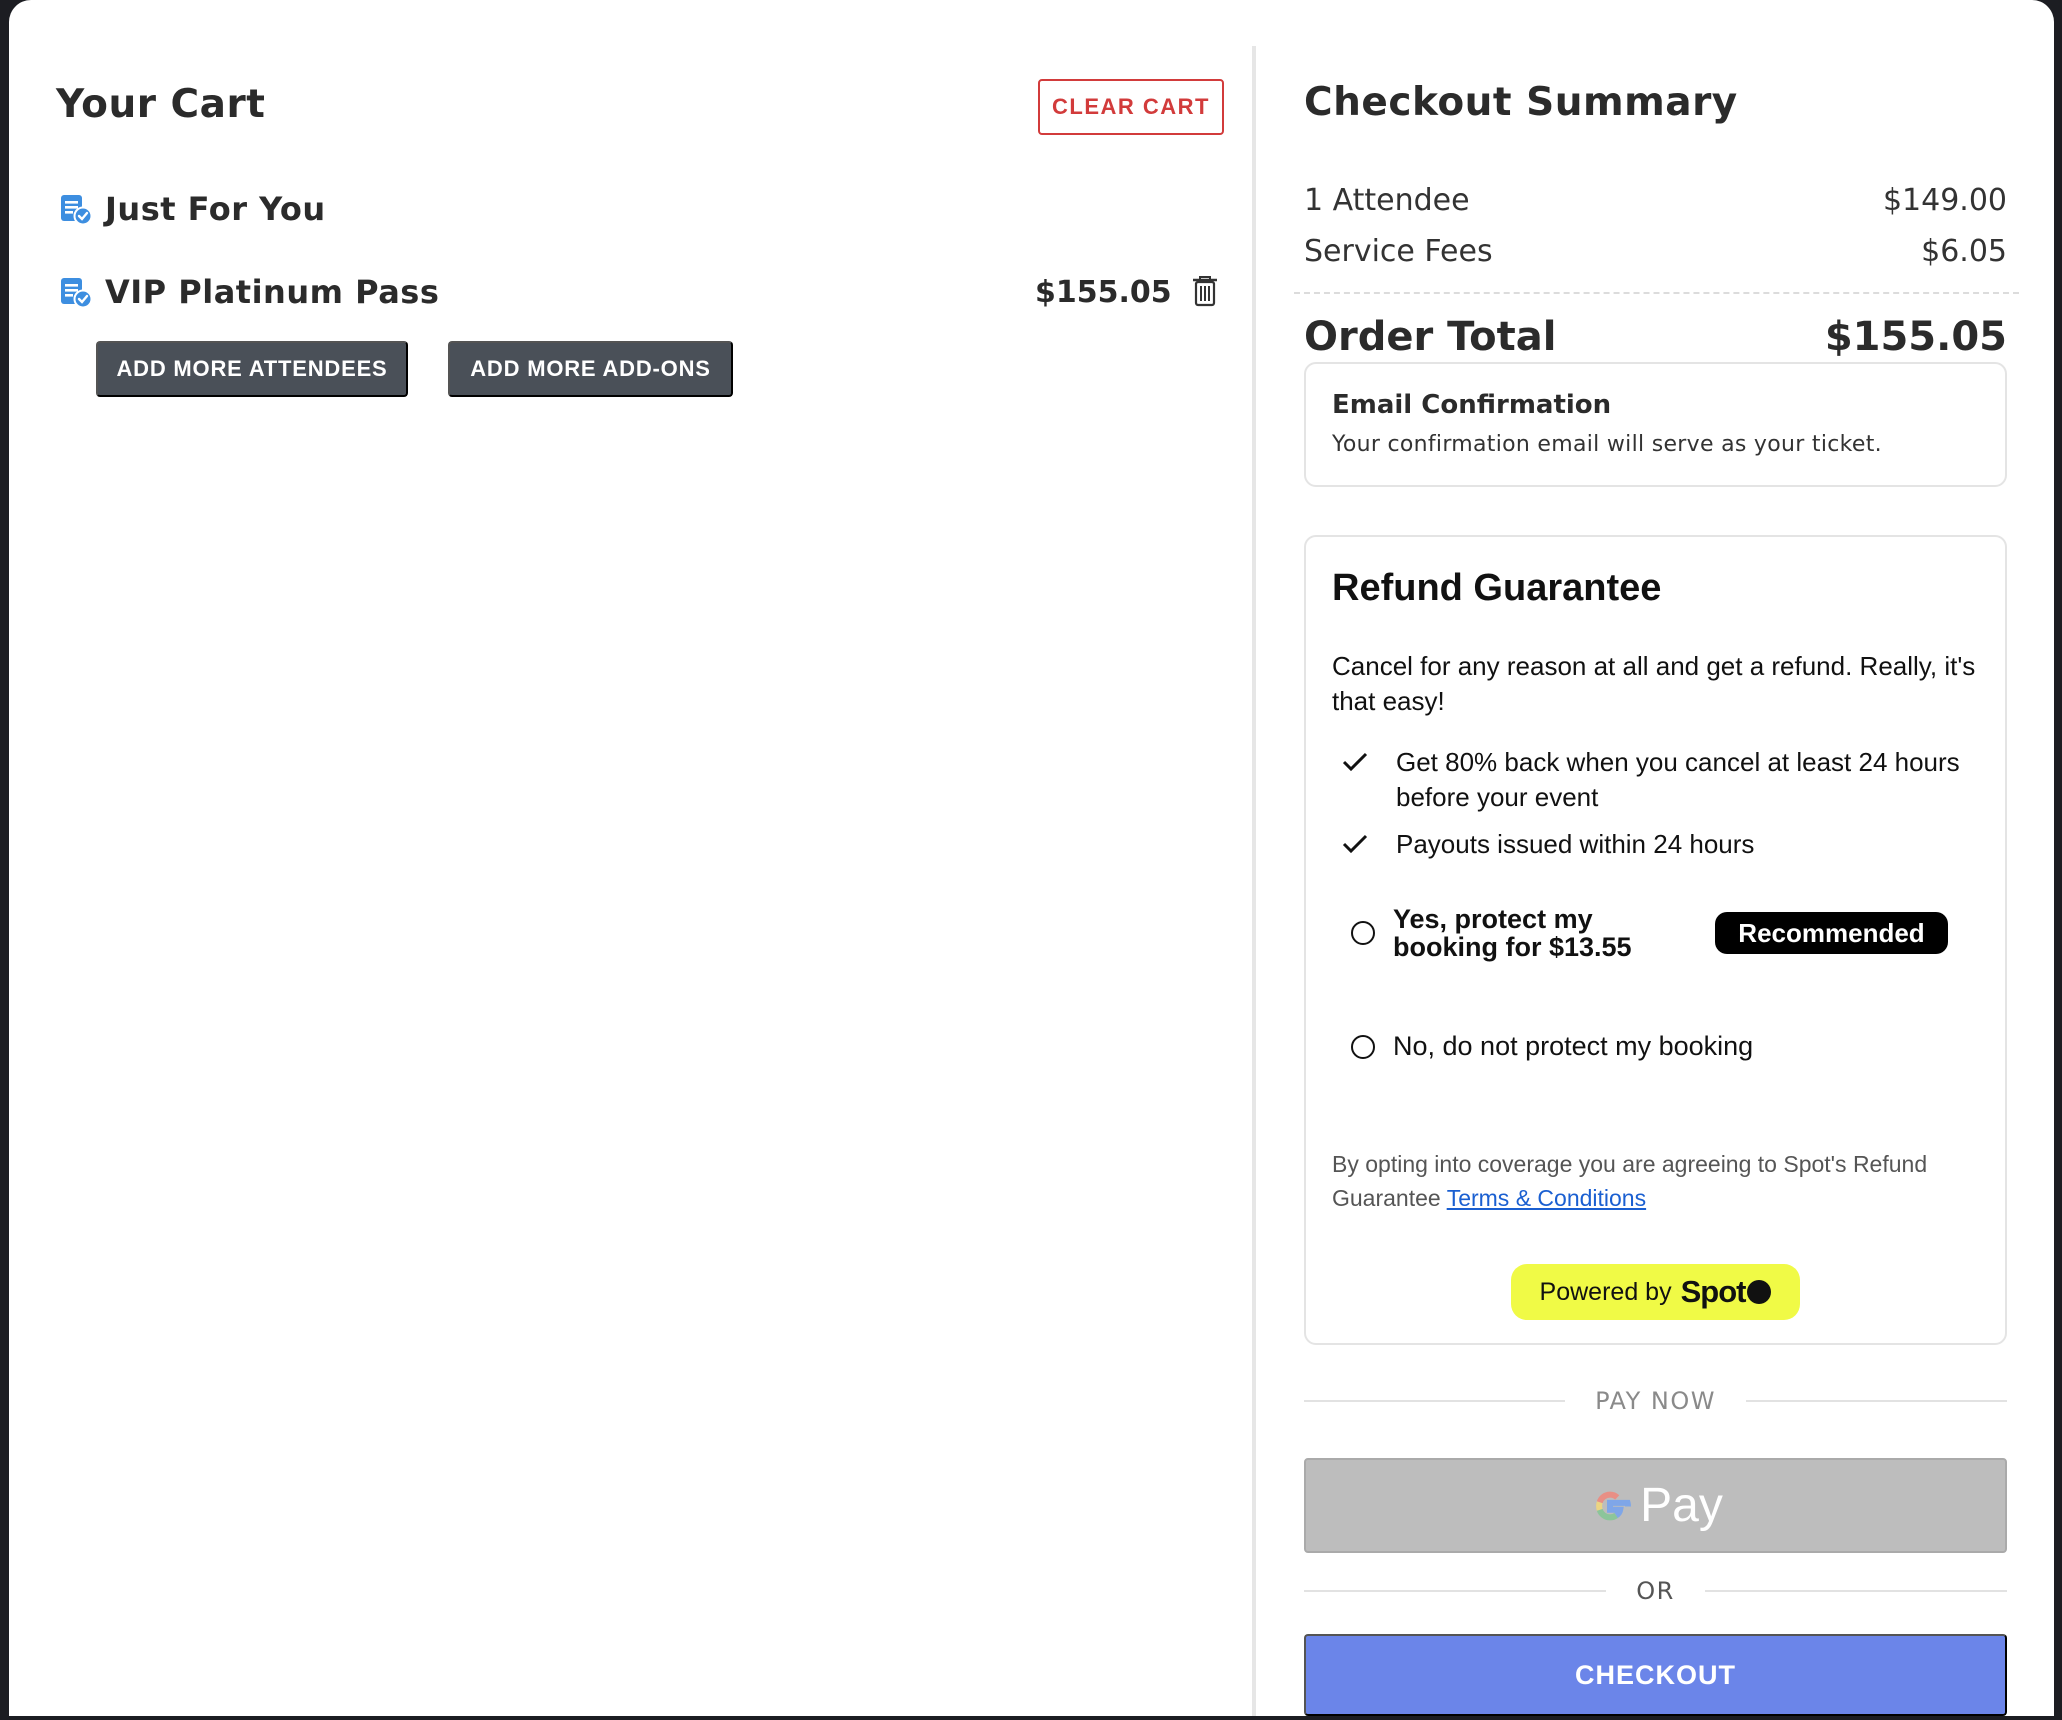 The height and width of the screenshot is (1720, 2062). What do you see at coordinates (1538, 933) in the screenshot?
I see `protect-yes-label: Yes, protect my booking for $13.55` at bounding box center [1538, 933].